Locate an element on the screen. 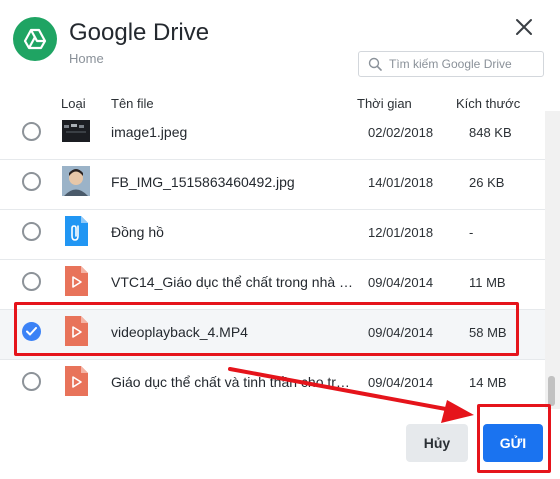 This screenshot has height=479, width=560. file-size: - is located at coordinates (471, 232).